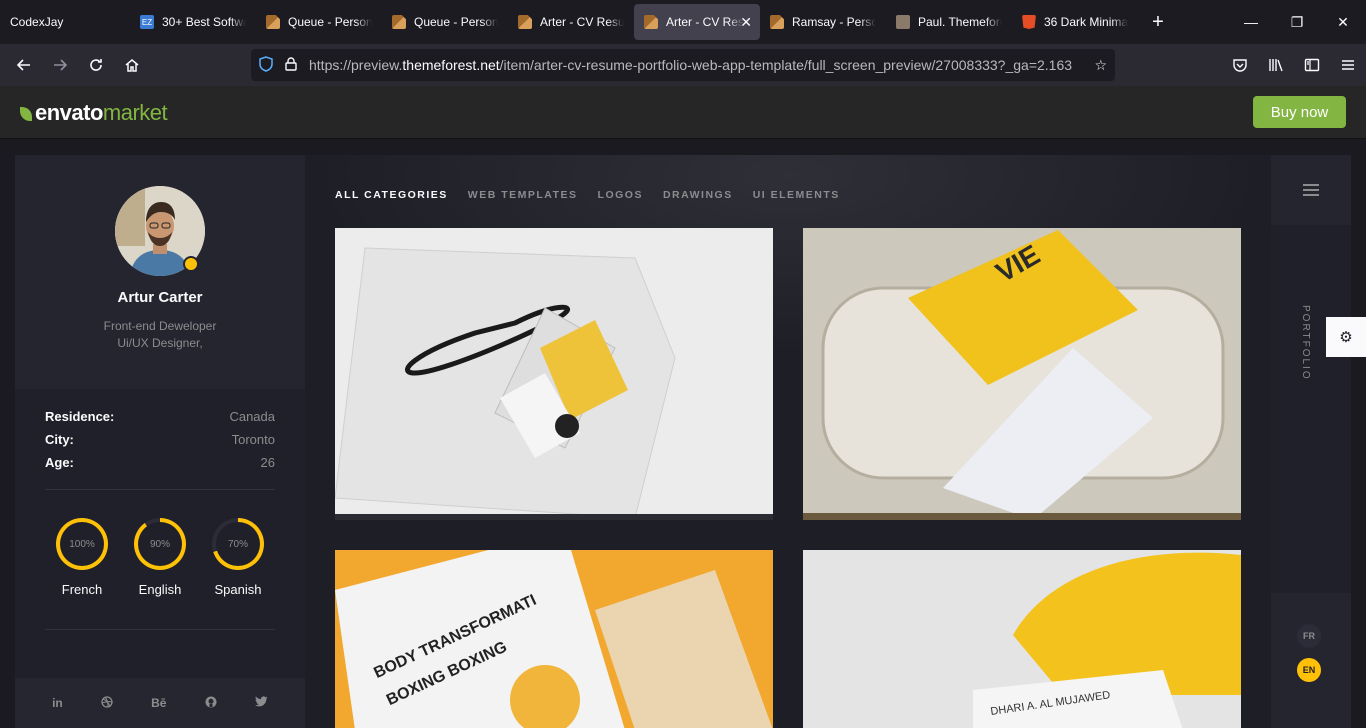 The width and height of the screenshot is (1366, 728). I want to click on minimize-icon: —, so click(1251, 22).